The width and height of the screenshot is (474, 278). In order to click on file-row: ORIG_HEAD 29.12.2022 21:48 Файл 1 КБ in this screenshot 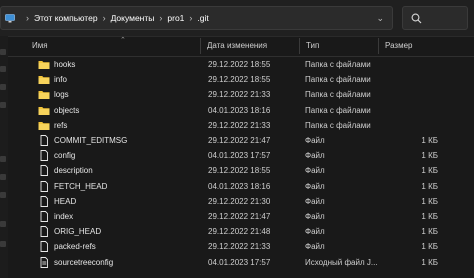, I will do `click(241, 232)`.